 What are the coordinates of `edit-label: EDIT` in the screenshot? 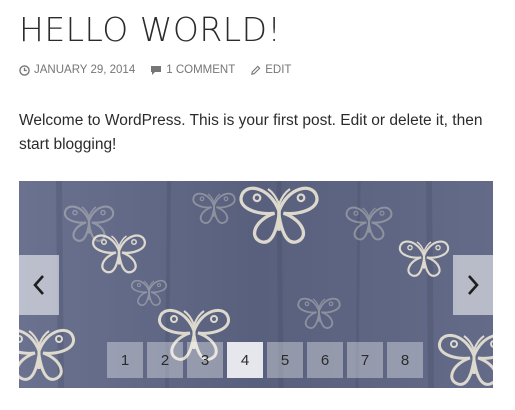 It's located at (278, 70).